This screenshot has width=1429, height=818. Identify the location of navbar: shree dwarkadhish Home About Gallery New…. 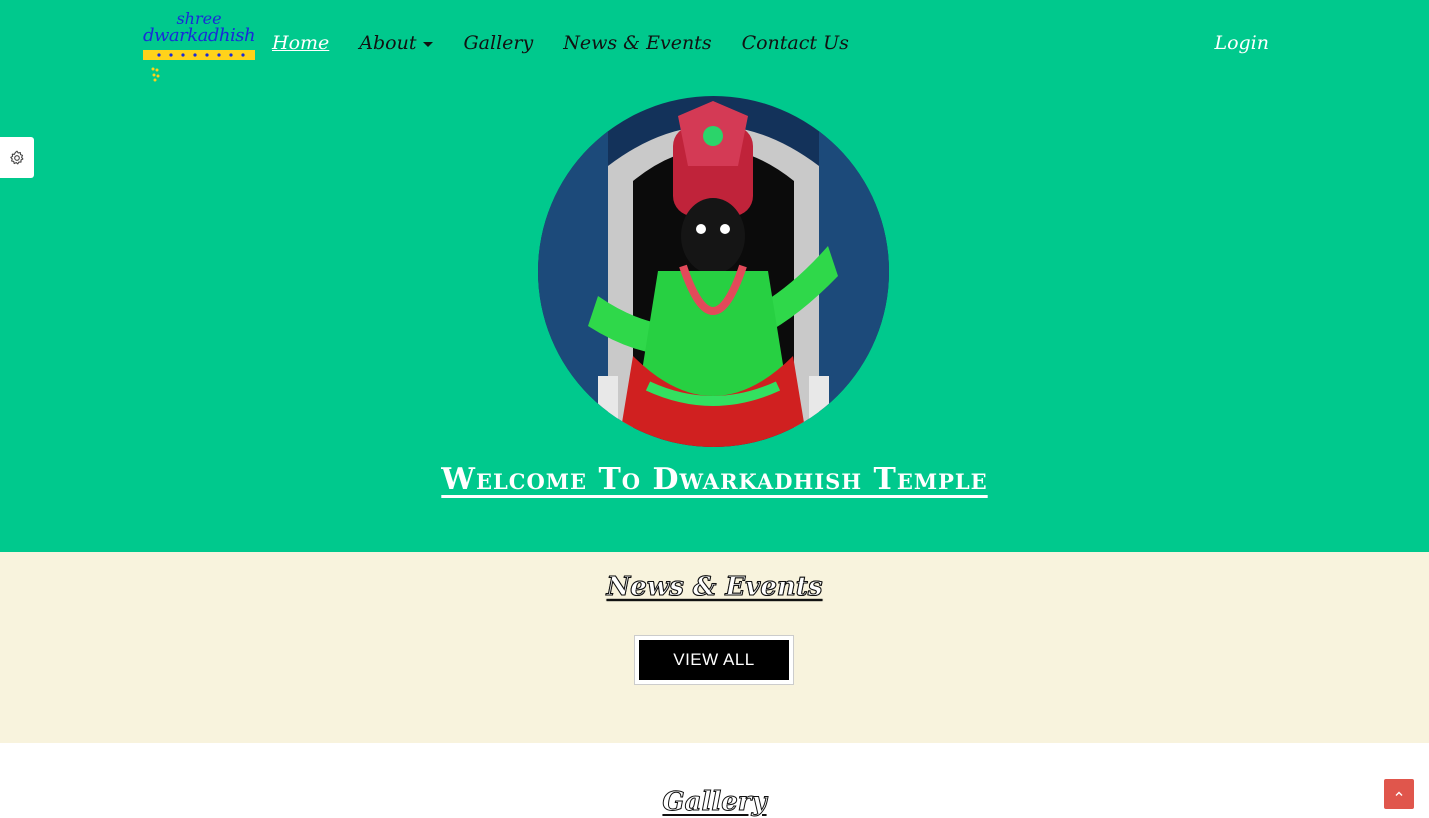
(714, 44).